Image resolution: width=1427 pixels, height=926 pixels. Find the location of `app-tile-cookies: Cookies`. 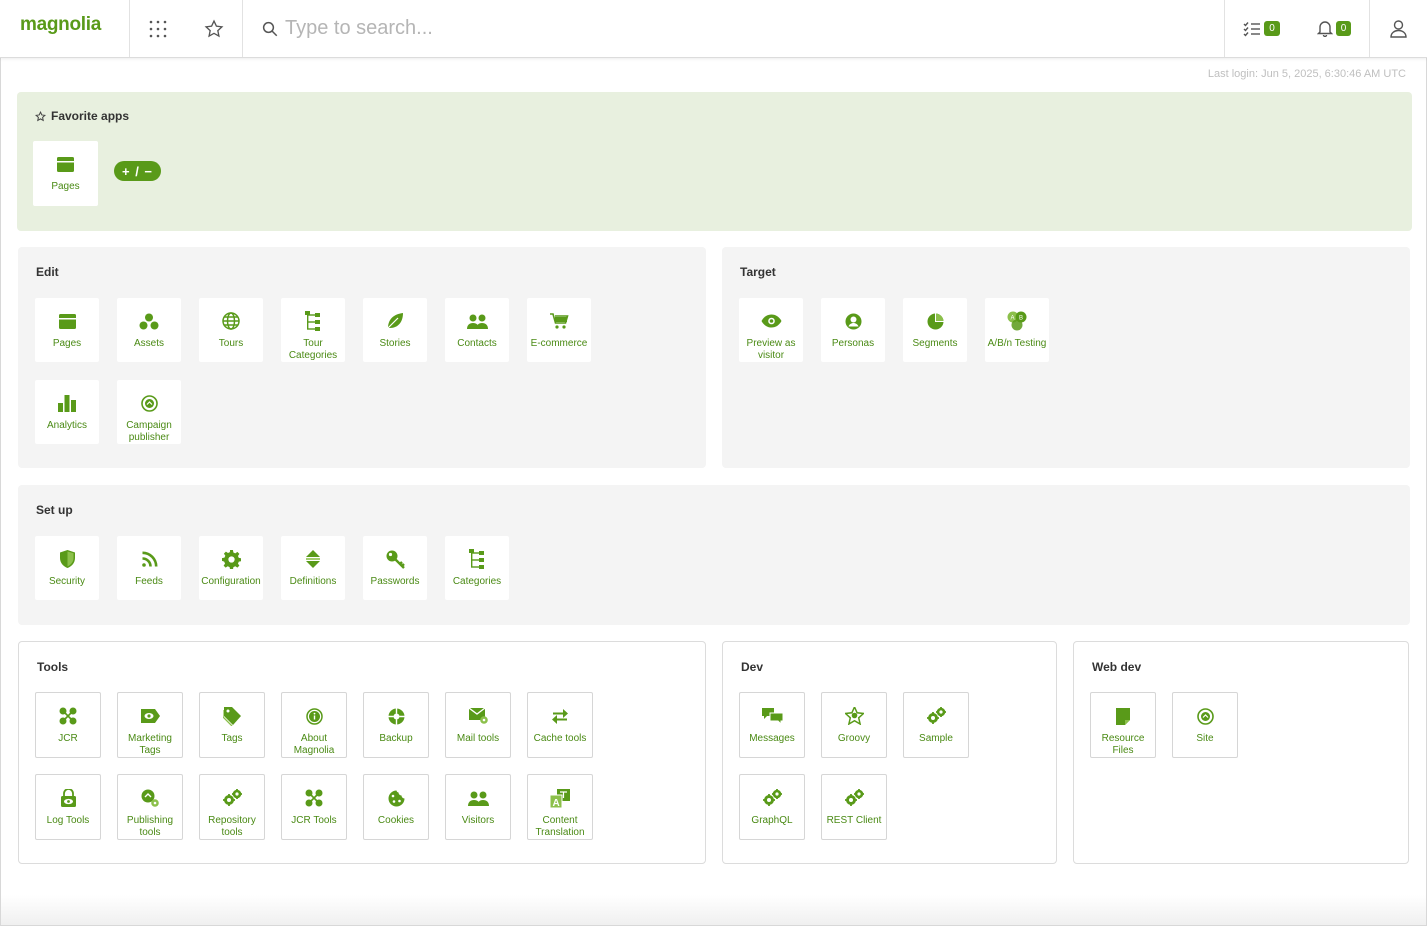

app-tile-cookies: Cookies is located at coordinates (396, 807).